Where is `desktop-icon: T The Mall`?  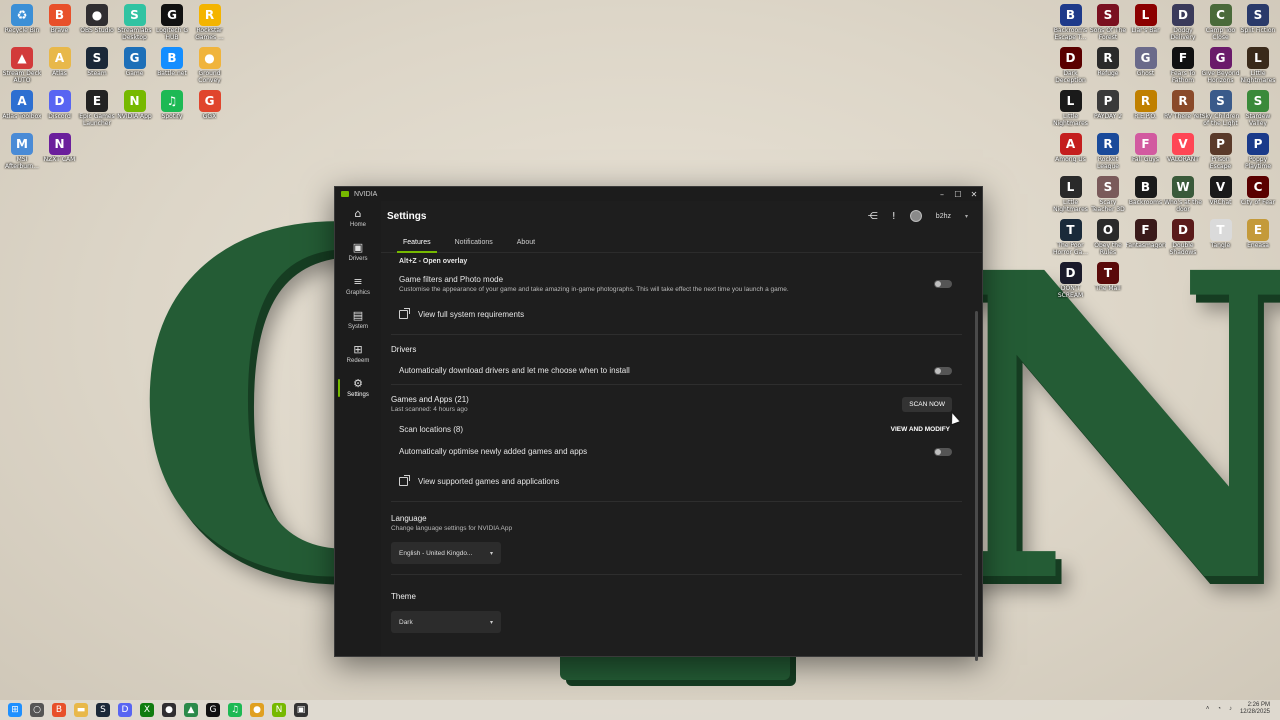 desktop-icon: T The Mall is located at coordinates (1108, 280).